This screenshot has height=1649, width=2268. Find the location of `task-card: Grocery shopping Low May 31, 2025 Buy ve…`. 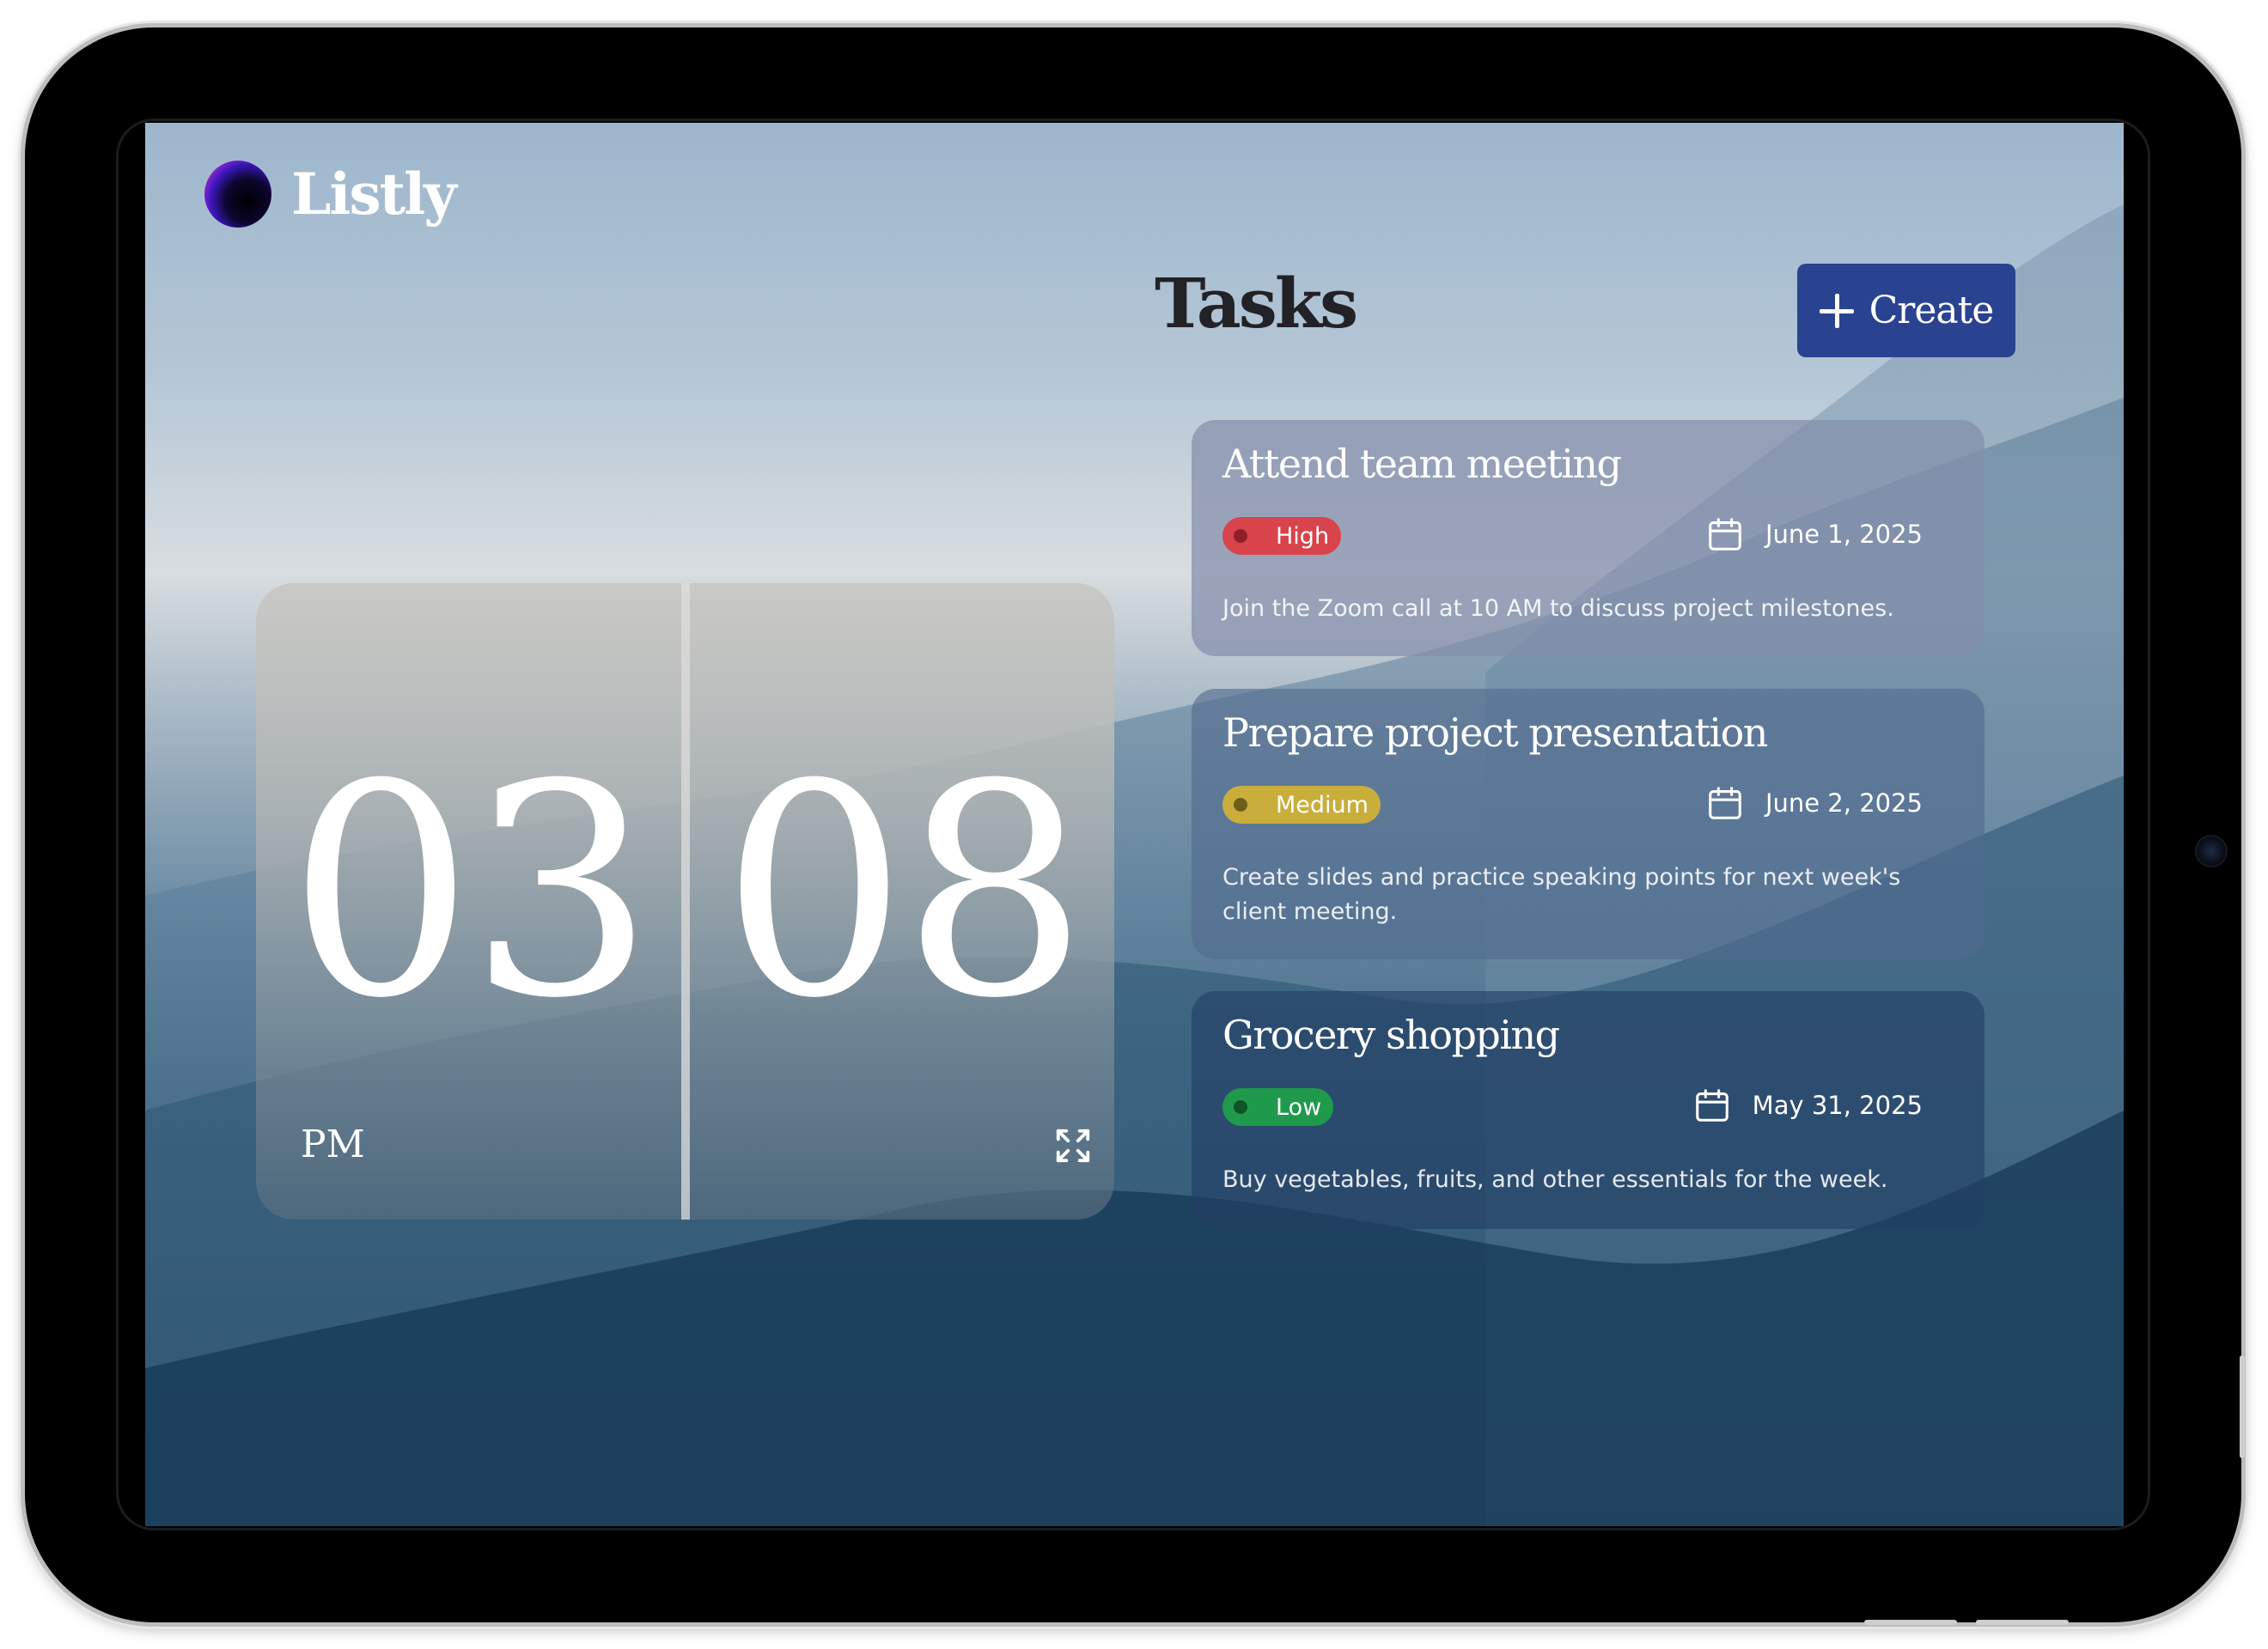

task-card: Grocery shopping Low May 31, 2025 Buy ve… is located at coordinates (1588, 1110).